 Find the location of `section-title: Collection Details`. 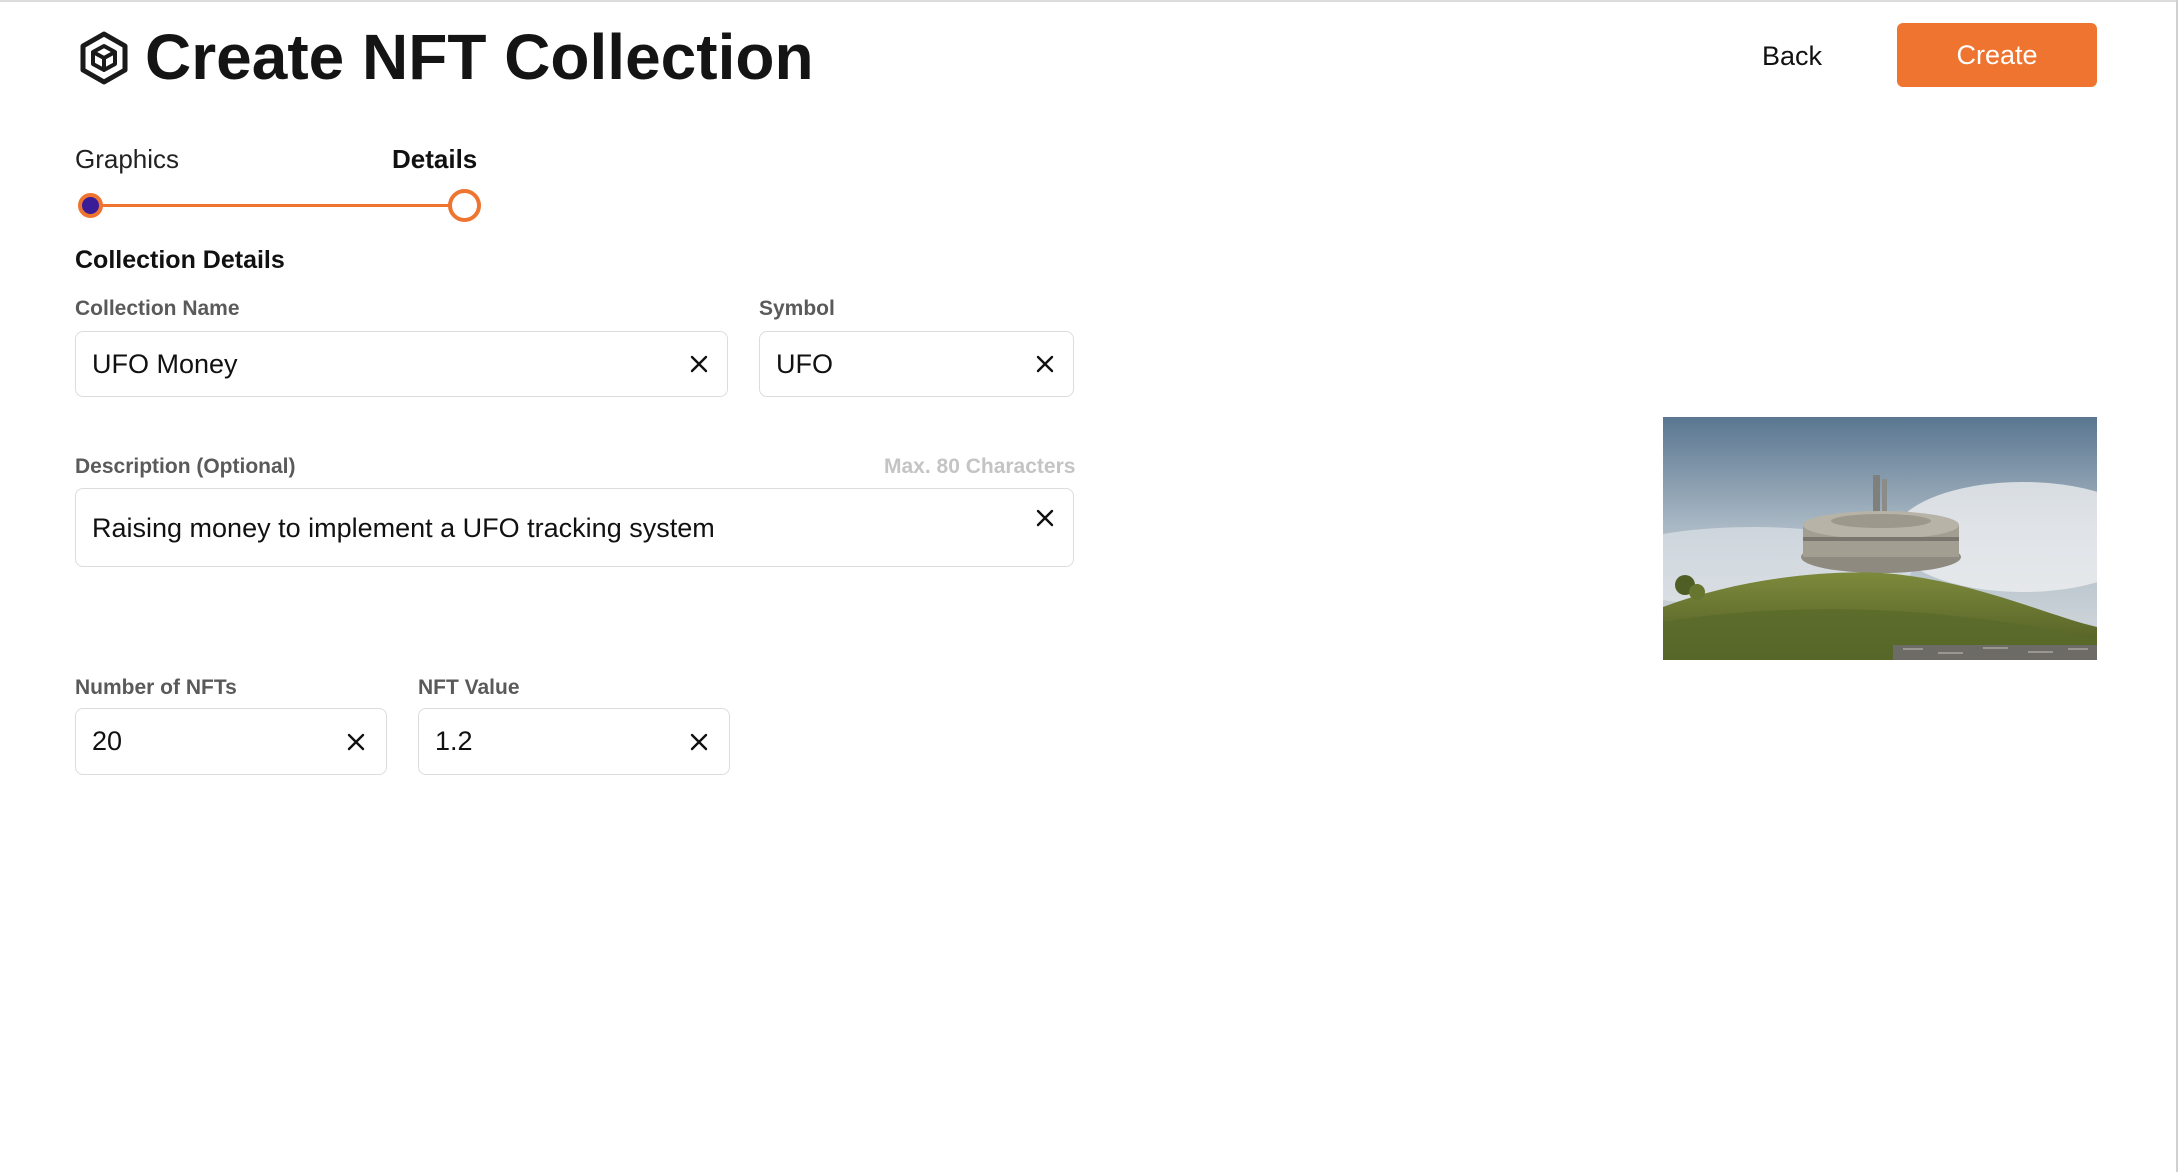

section-title: Collection Details is located at coordinates (180, 260).